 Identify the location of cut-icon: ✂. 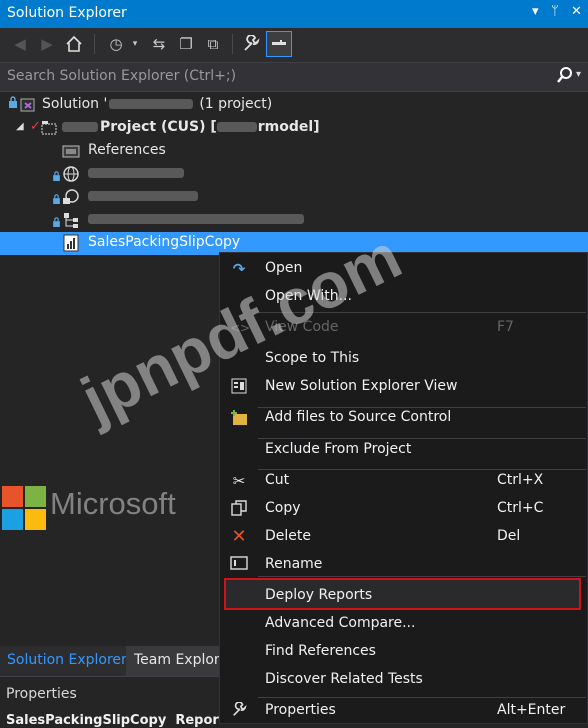
(239, 481).